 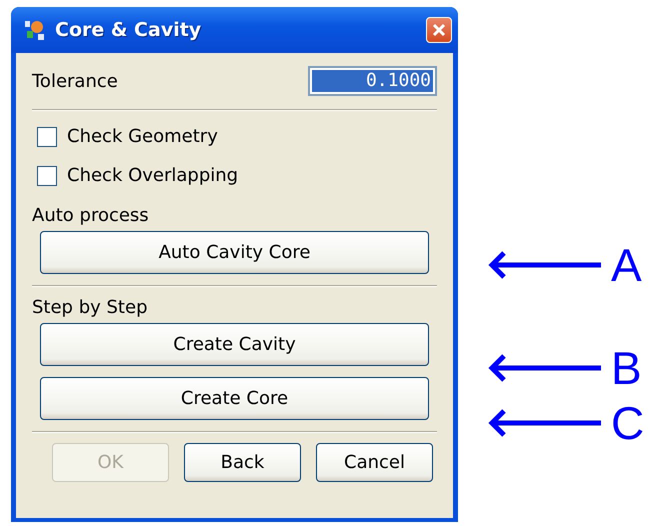 What do you see at coordinates (234, 344) in the screenshot?
I see `action-button: Create Cavity` at bounding box center [234, 344].